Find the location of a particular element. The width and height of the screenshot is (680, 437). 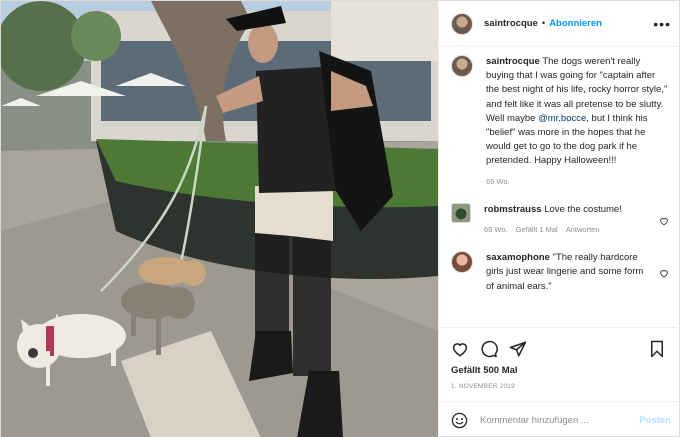

comment-input is located at coordinates (560, 420).